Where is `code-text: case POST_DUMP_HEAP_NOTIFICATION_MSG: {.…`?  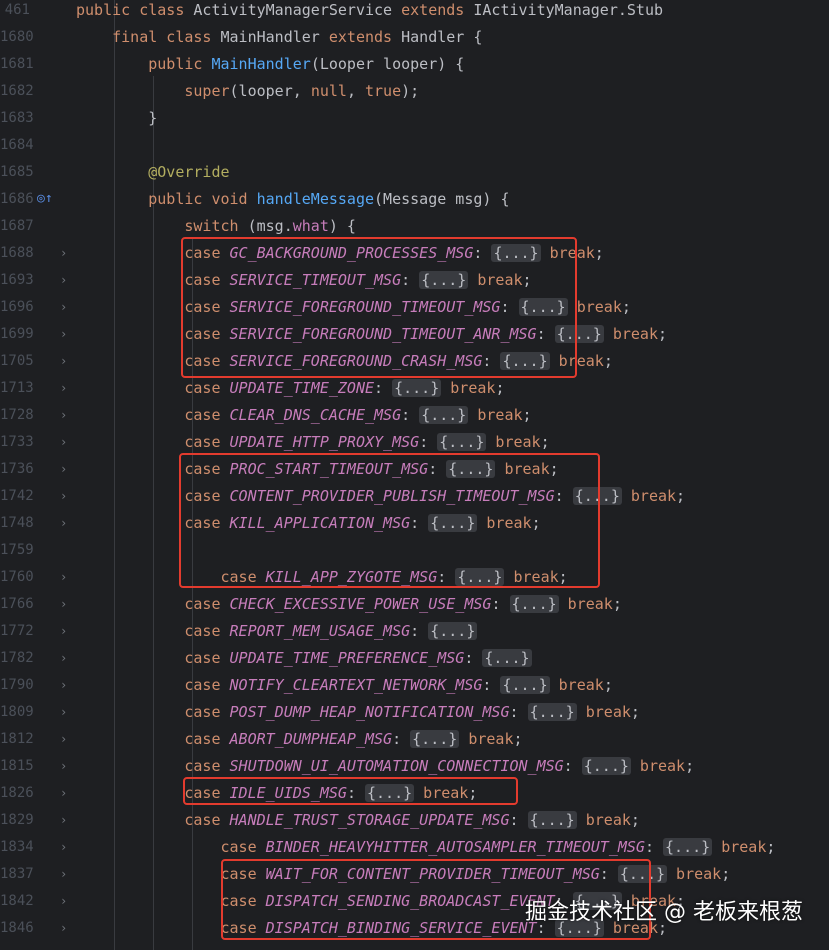 code-text: case POST_DUMP_HEAP_NOTIFICATION_MSG: {.… is located at coordinates (358, 712).